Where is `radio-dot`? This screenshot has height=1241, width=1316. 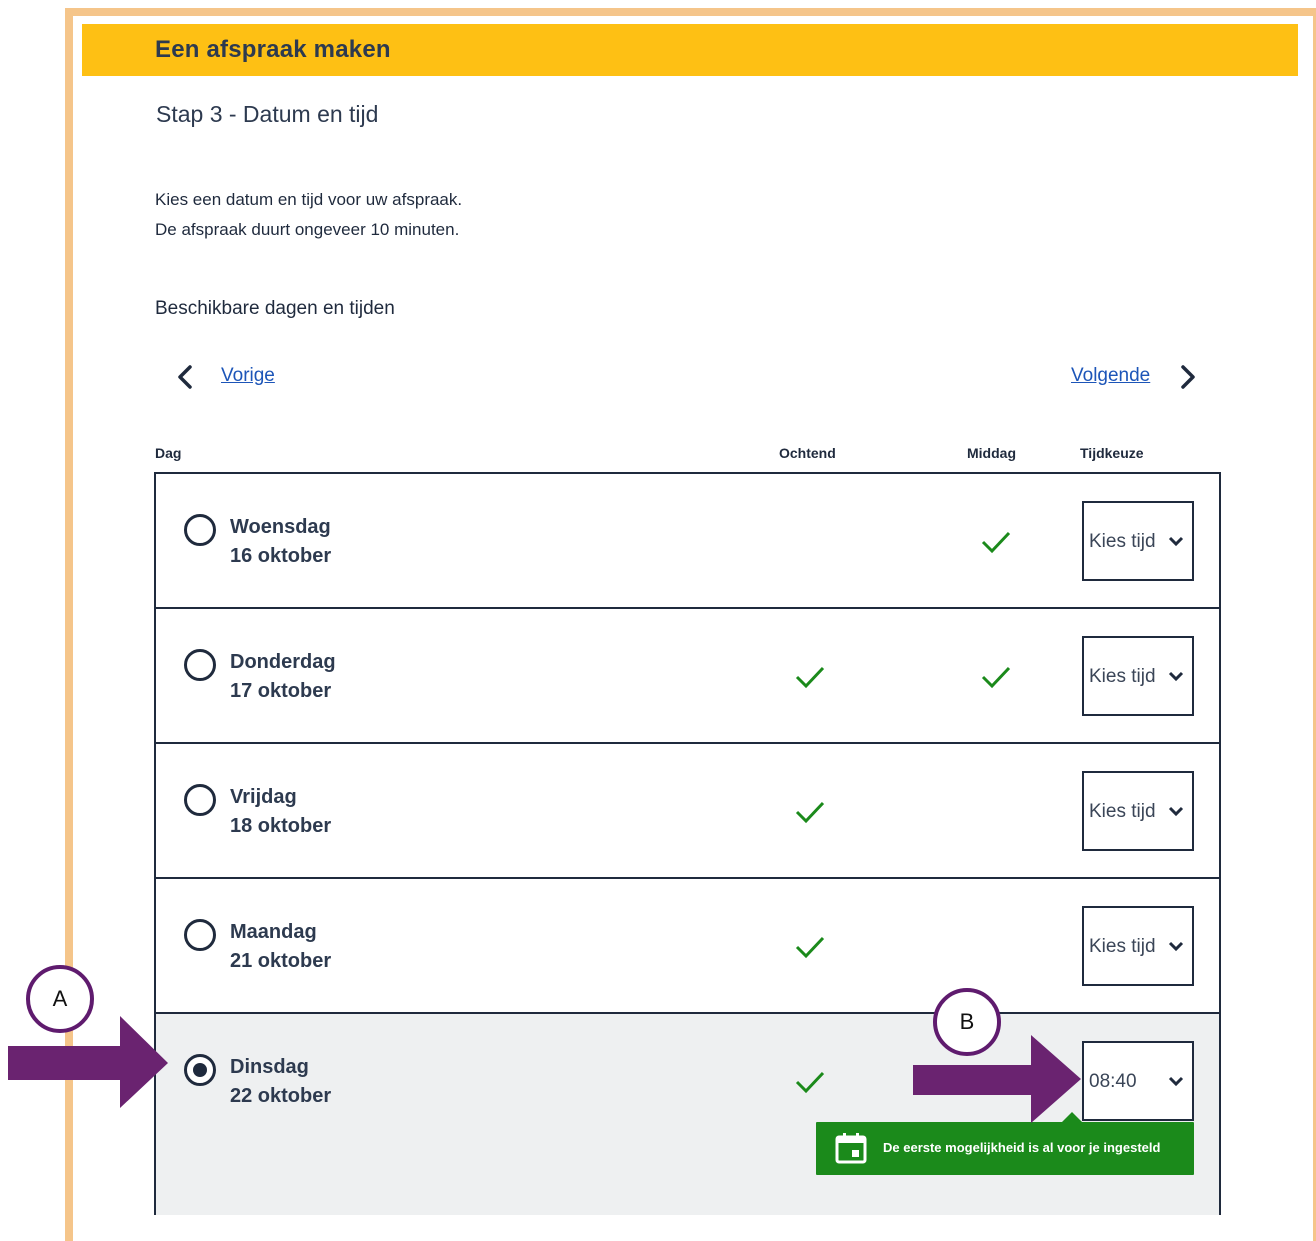 radio-dot is located at coordinates (200, 1070).